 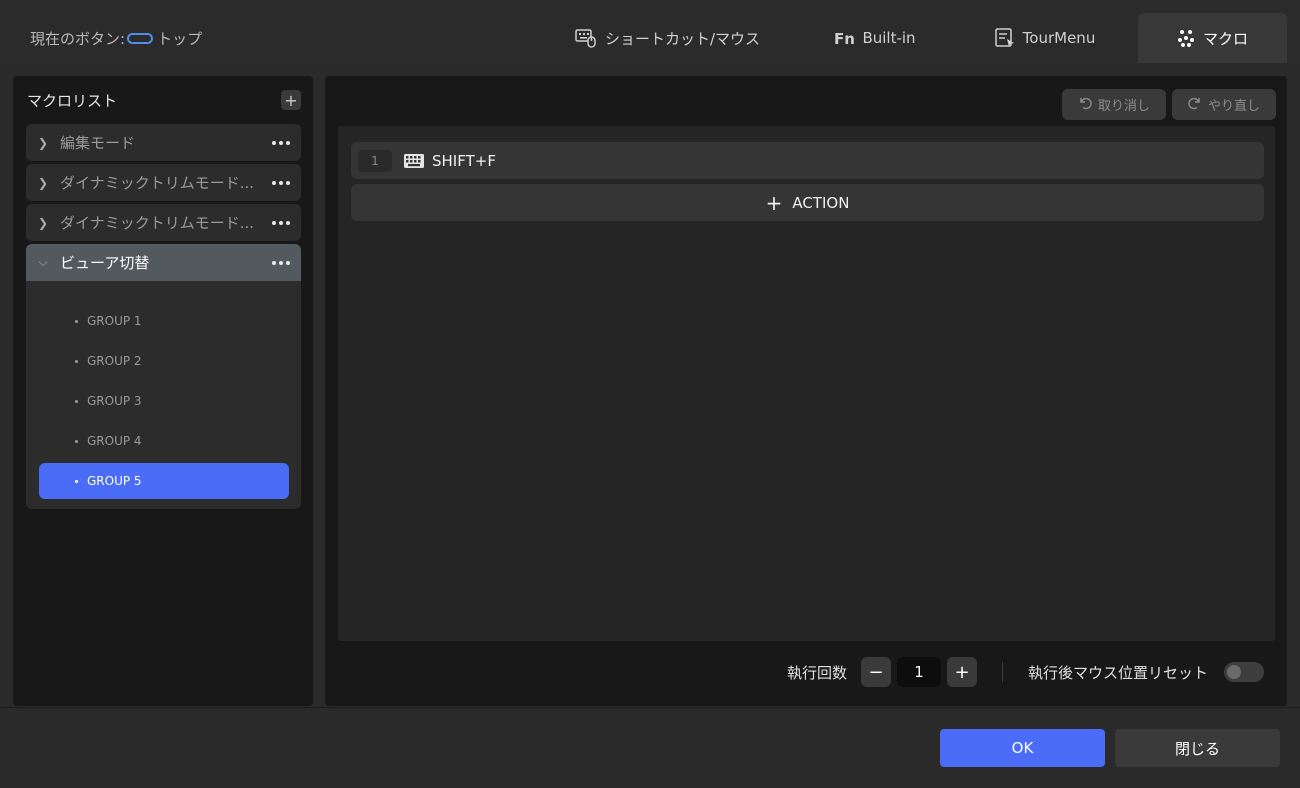 What do you see at coordinates (140, 38) in the screenshot?
I see `button-shape-icon` at bounding box center [140, 38].